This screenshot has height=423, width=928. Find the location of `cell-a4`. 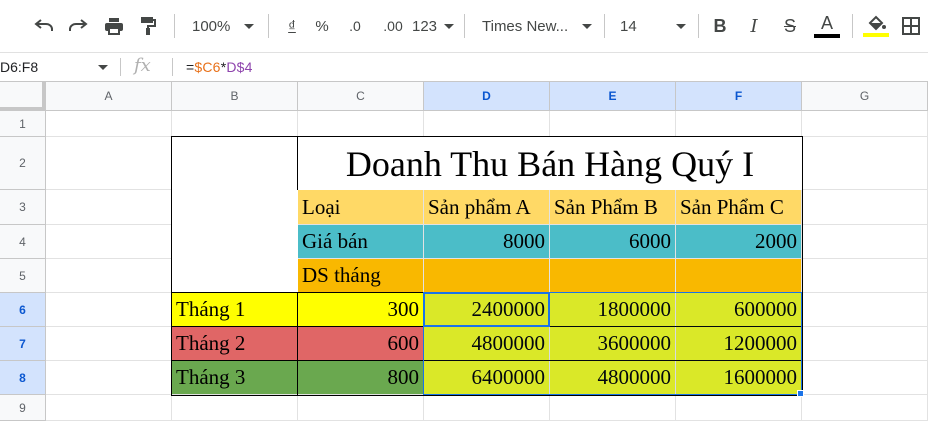

cell-a4 is located at coordinates (109, 242).